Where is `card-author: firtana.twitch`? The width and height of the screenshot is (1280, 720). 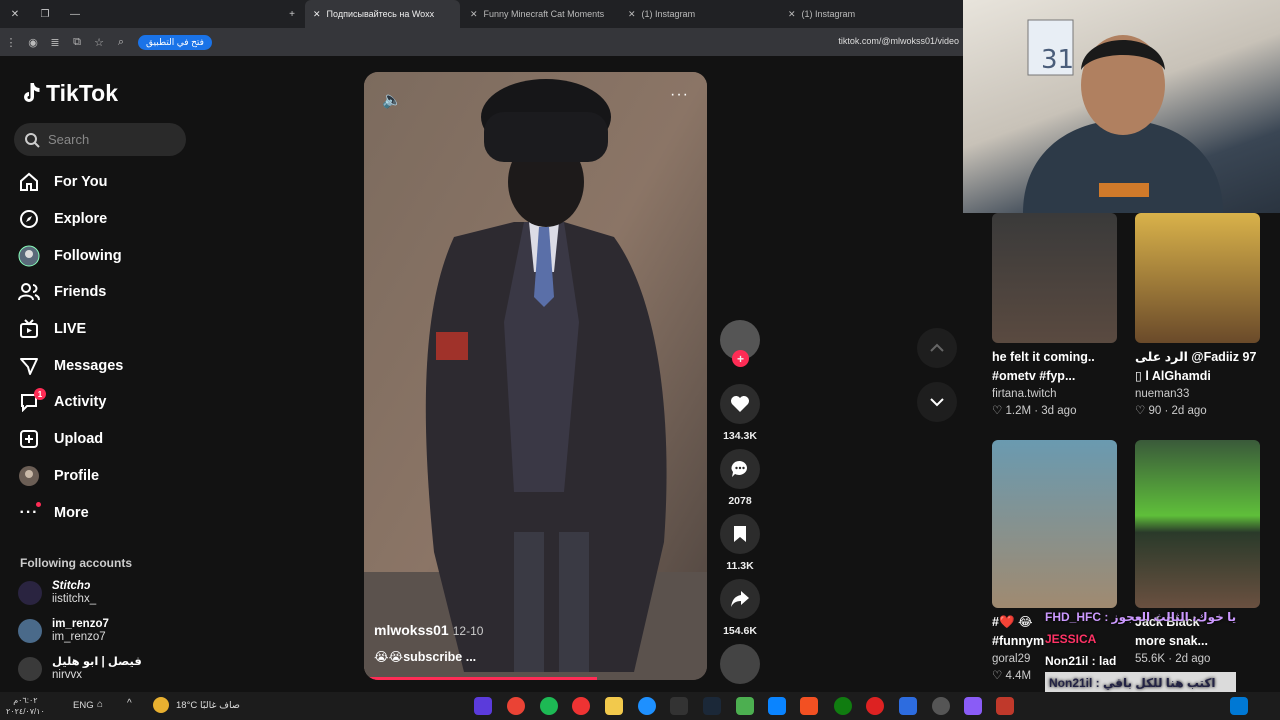
card-author: firtana.twitch is located at coordinates (1054, 394).